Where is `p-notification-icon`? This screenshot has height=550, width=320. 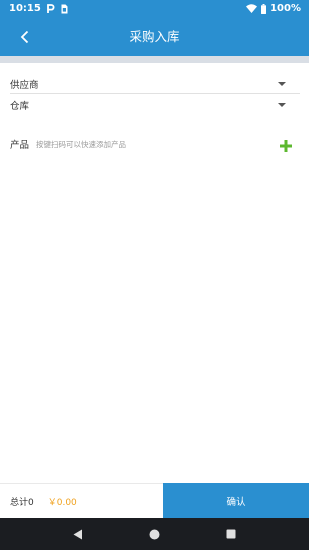
p-notification-icon is located at coordinates (50, 8).